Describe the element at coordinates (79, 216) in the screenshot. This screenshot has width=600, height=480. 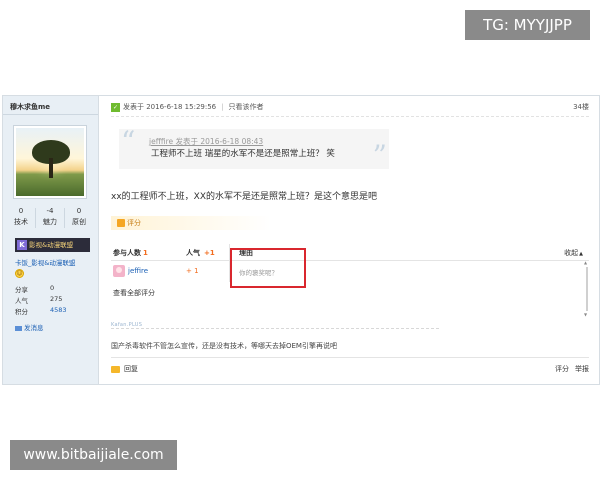
I see `stat-original: 0 原创` at that location.